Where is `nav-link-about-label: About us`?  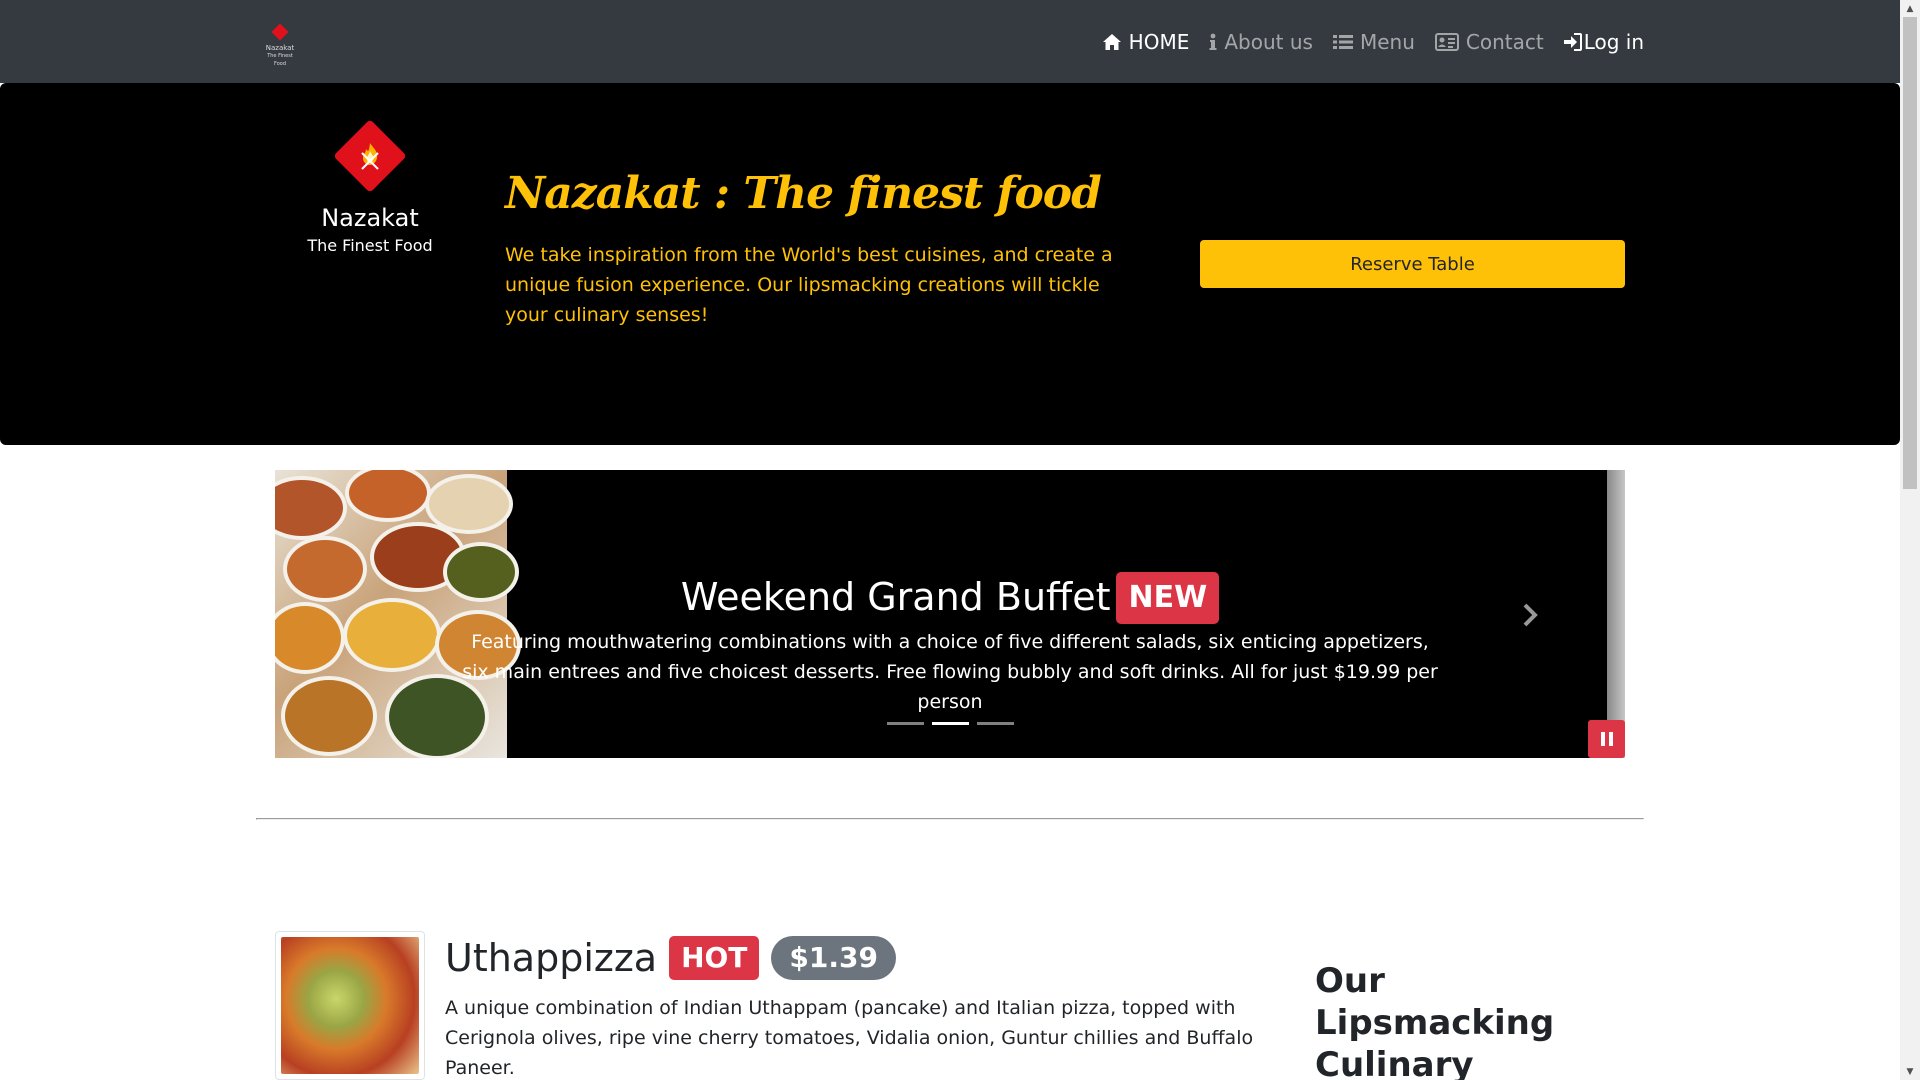 nav-link-about-label: About us is located at coordinates (1268, 41).